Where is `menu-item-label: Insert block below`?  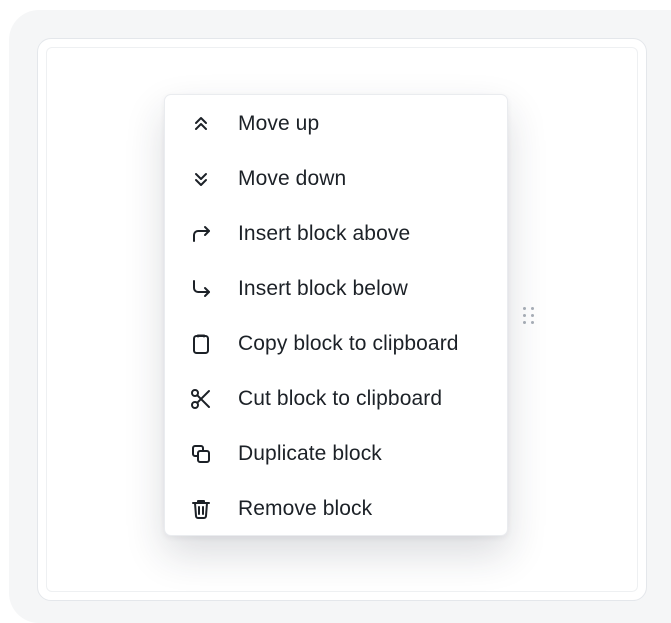
menu-item-label: Insert block below is located at coordinates (323, 288).